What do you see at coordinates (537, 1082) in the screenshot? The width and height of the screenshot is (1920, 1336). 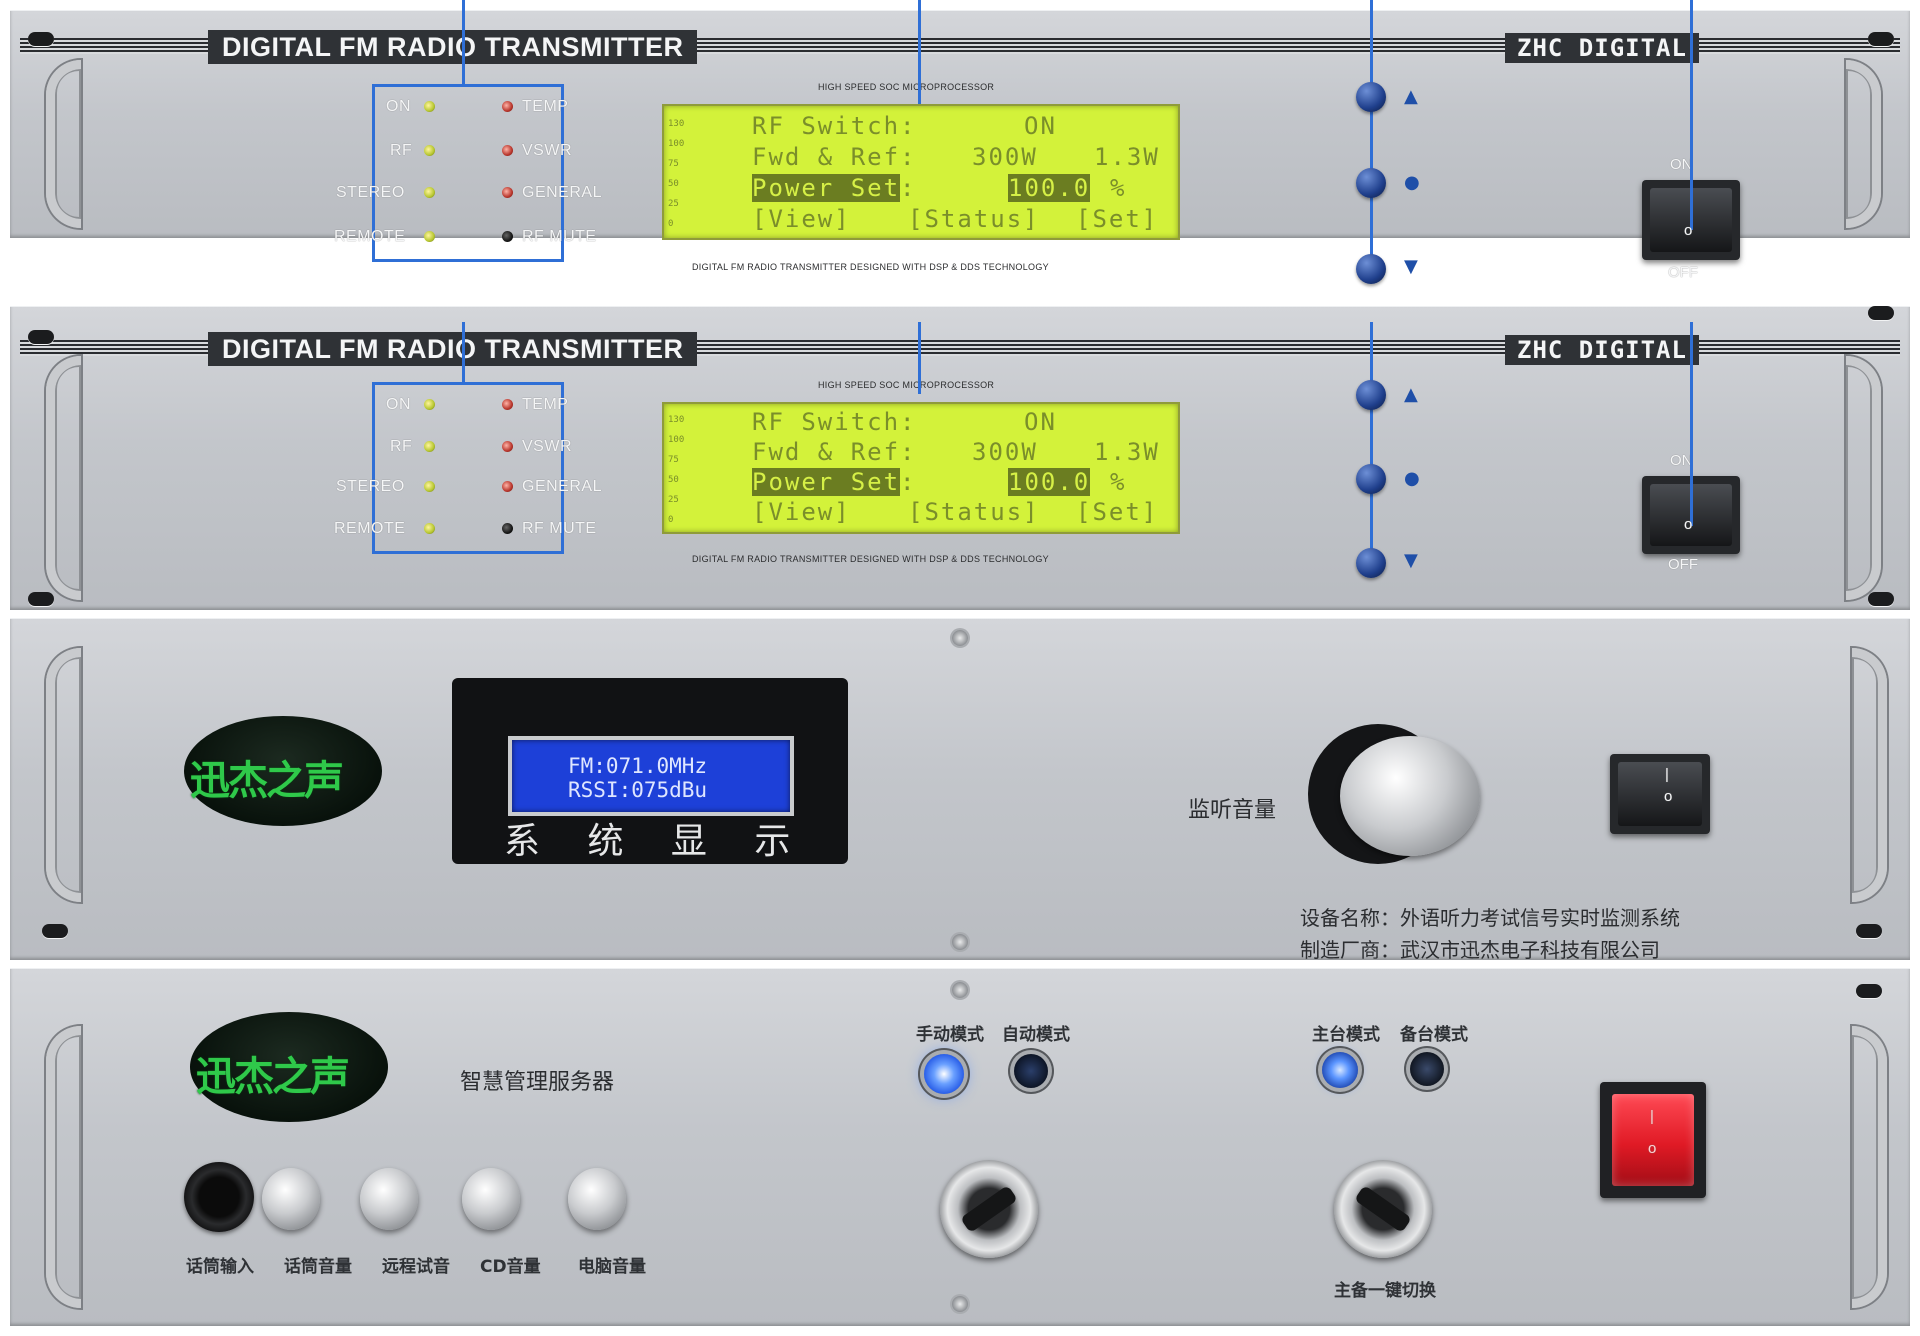 I see `server-title: 智慧管理服务器` at bounding box center [537, 1082].